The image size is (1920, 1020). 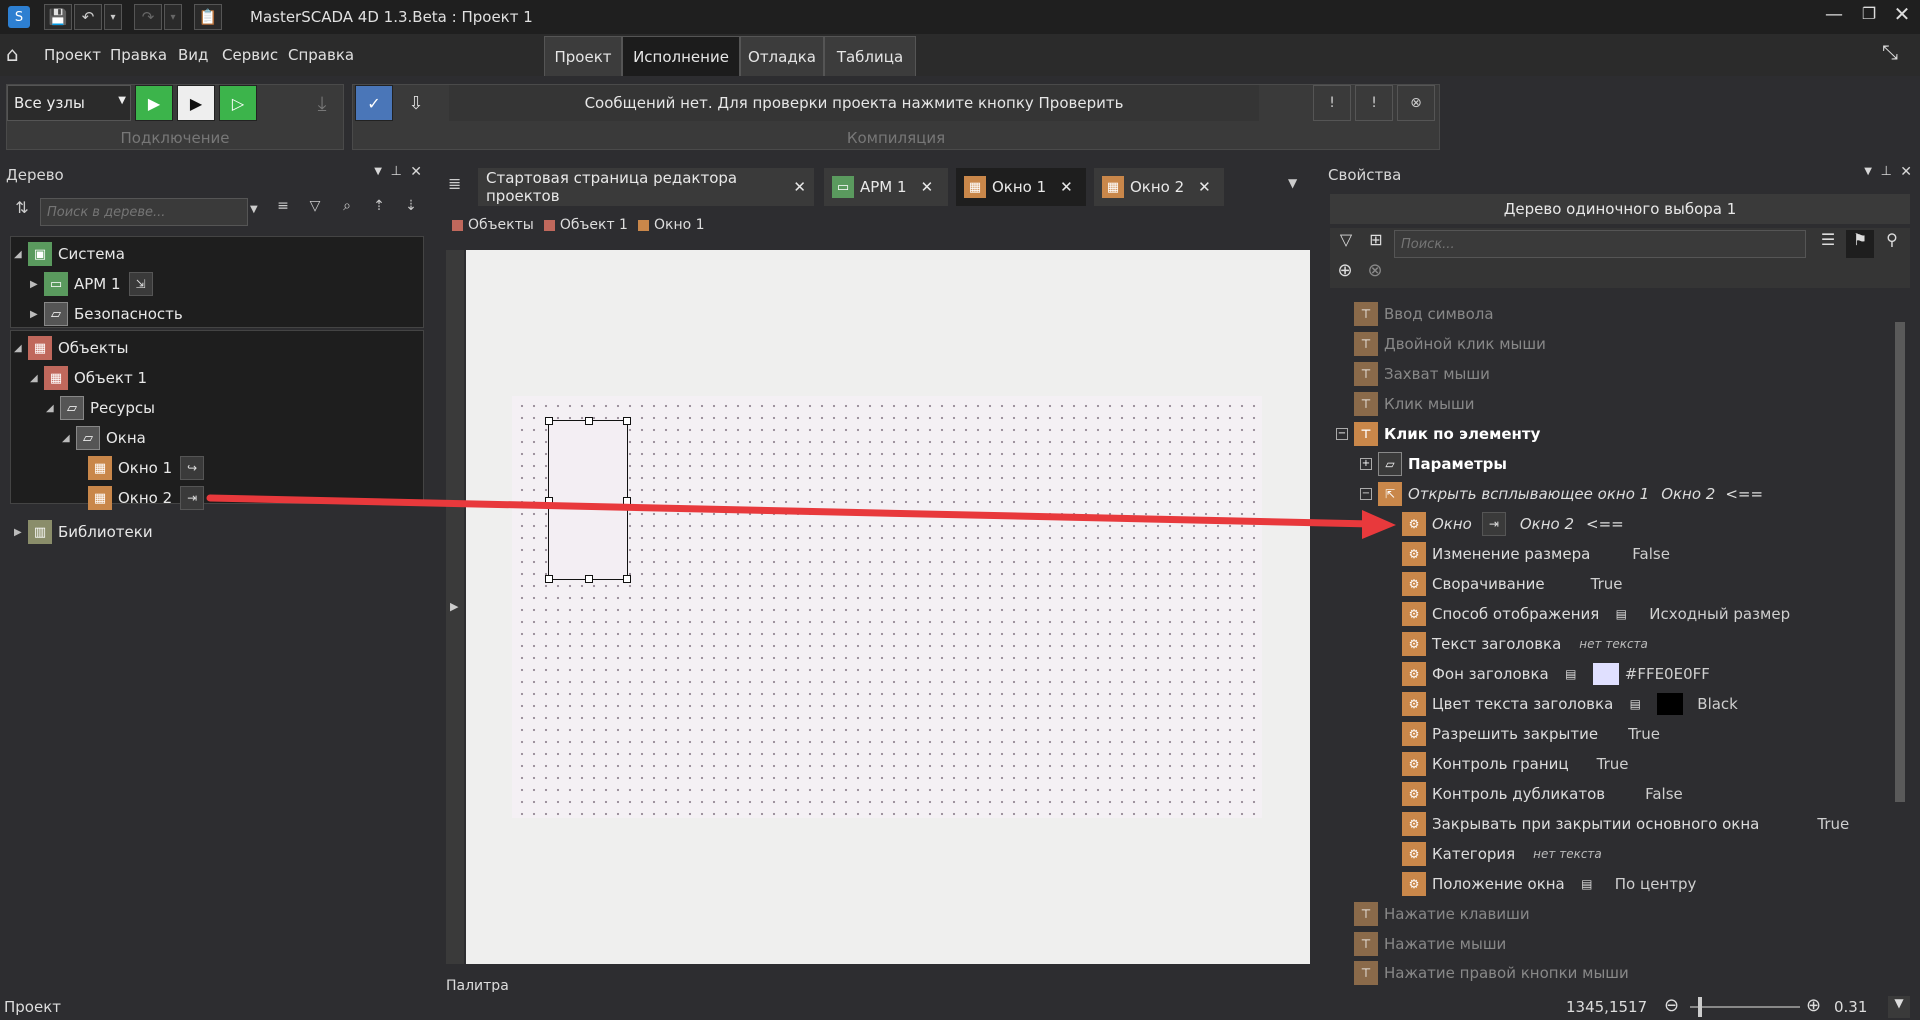 What do you see at coordinates (1851, 1007) in the screenshot?
I see `zoom-level: 0.31` at bounding box center [1851, 1007].